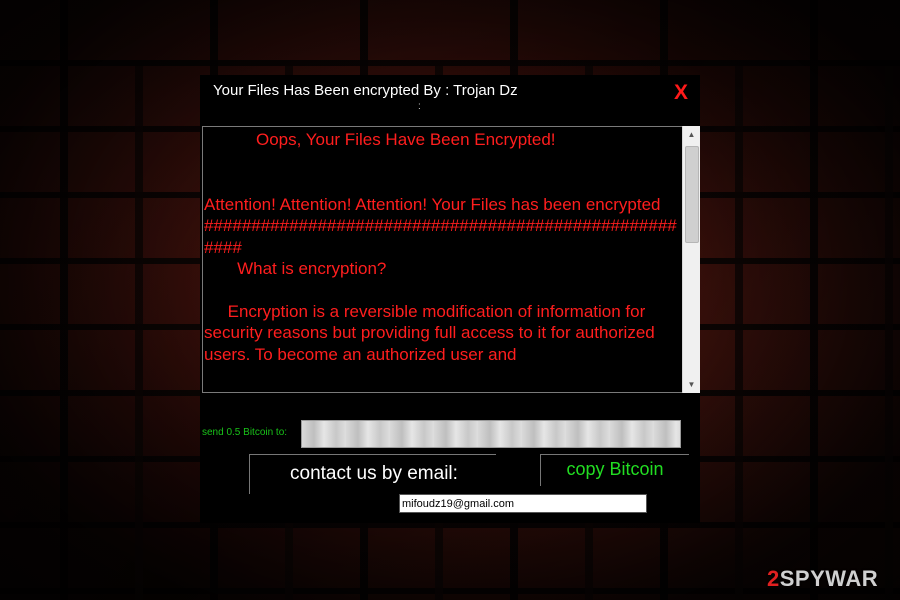 This screenshot has height=600, width=900. What do you see at coordinates (773, 578) in the screenshot?
I see `watermark-prefix: 2` at bounding box center [773, 578].